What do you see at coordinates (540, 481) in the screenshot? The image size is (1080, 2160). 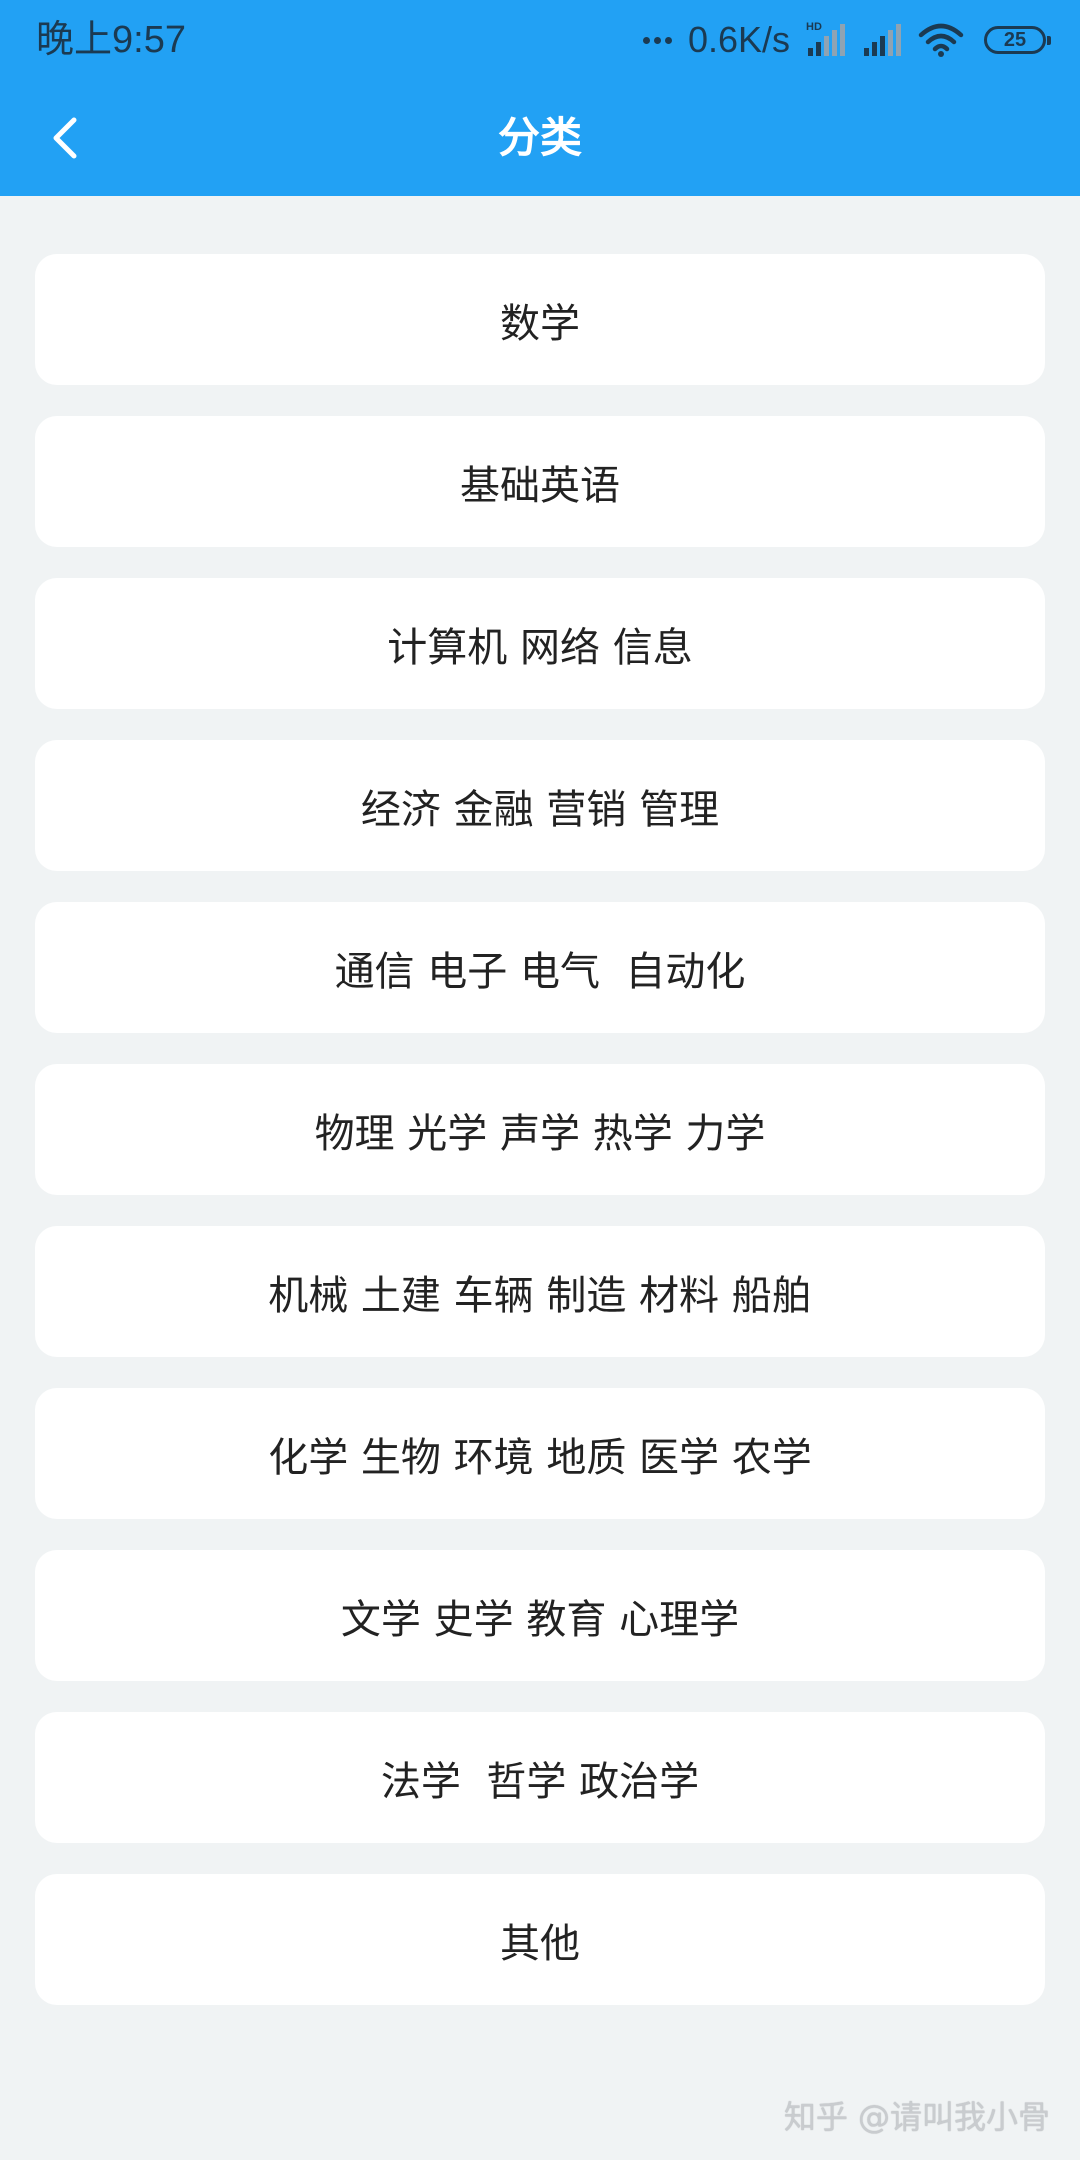 I see `category-item-english: 基础英语` at bounding box center [540, 481].